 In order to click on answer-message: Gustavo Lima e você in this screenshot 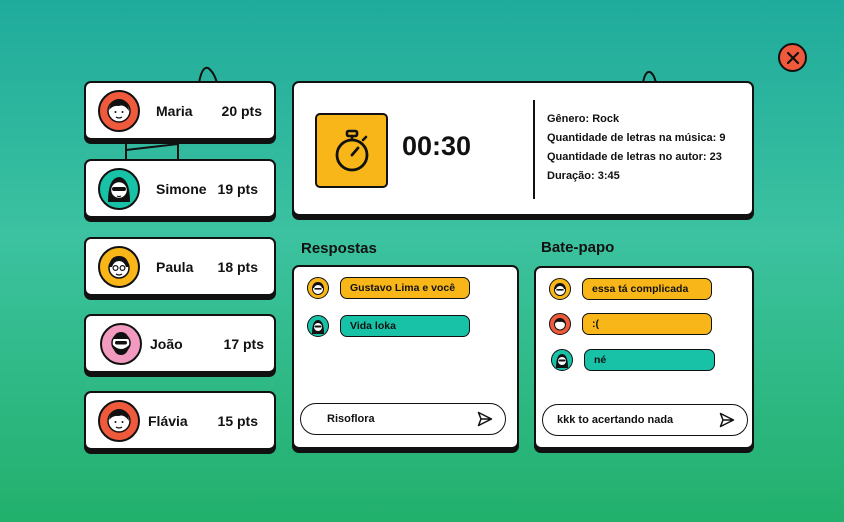, I will do `click(388, 288)`.